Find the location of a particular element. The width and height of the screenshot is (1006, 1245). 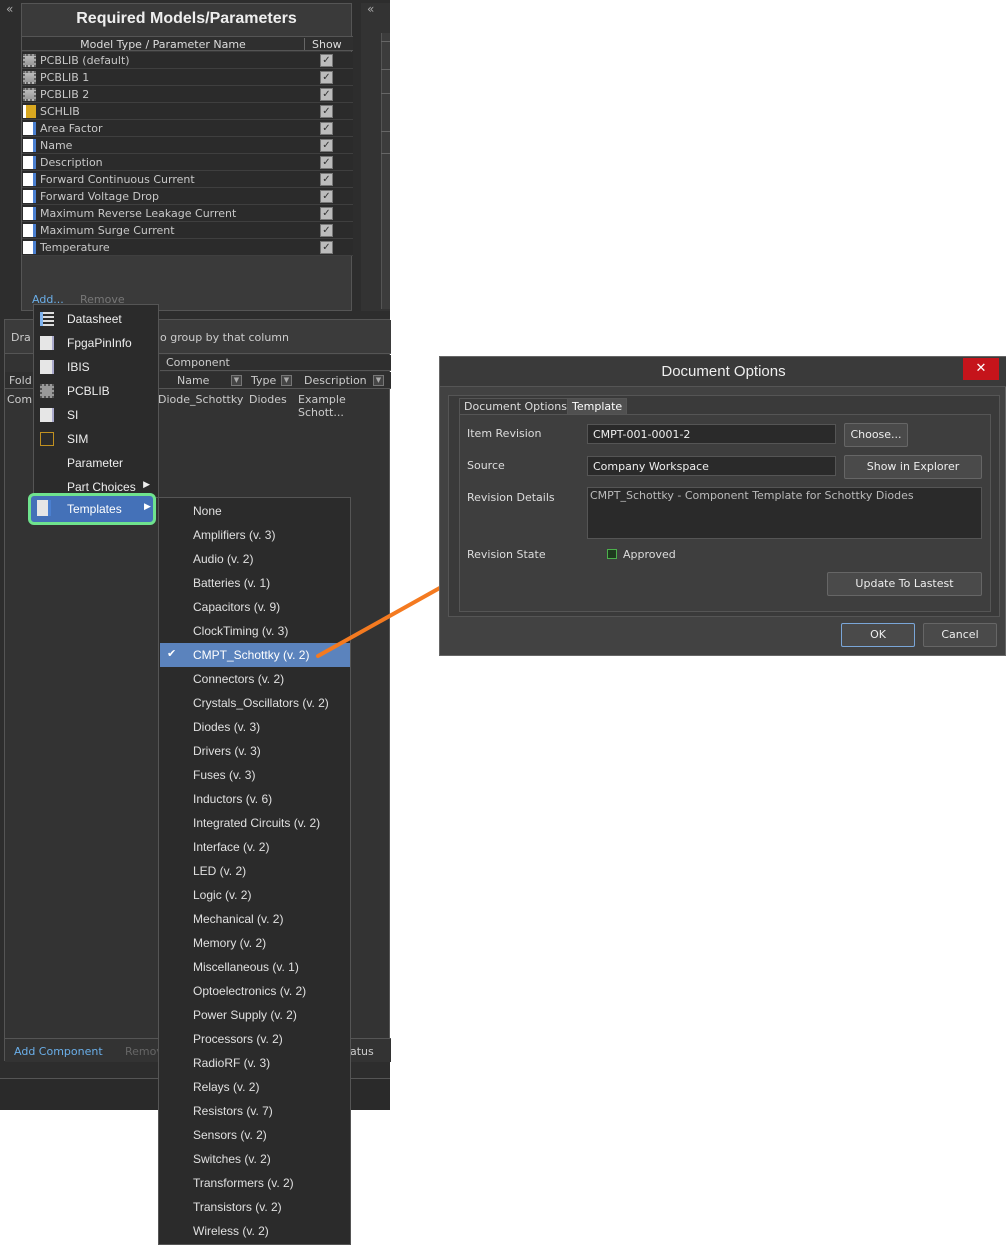

filter-name-icon: ▼ is located at coordinates (236, 380).